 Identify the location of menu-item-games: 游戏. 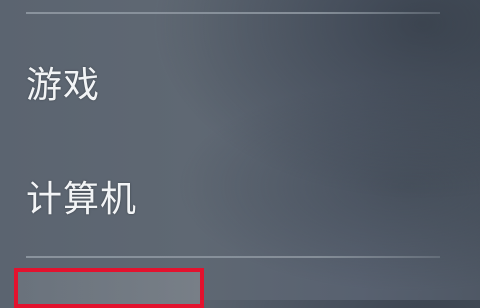
(63, 82).